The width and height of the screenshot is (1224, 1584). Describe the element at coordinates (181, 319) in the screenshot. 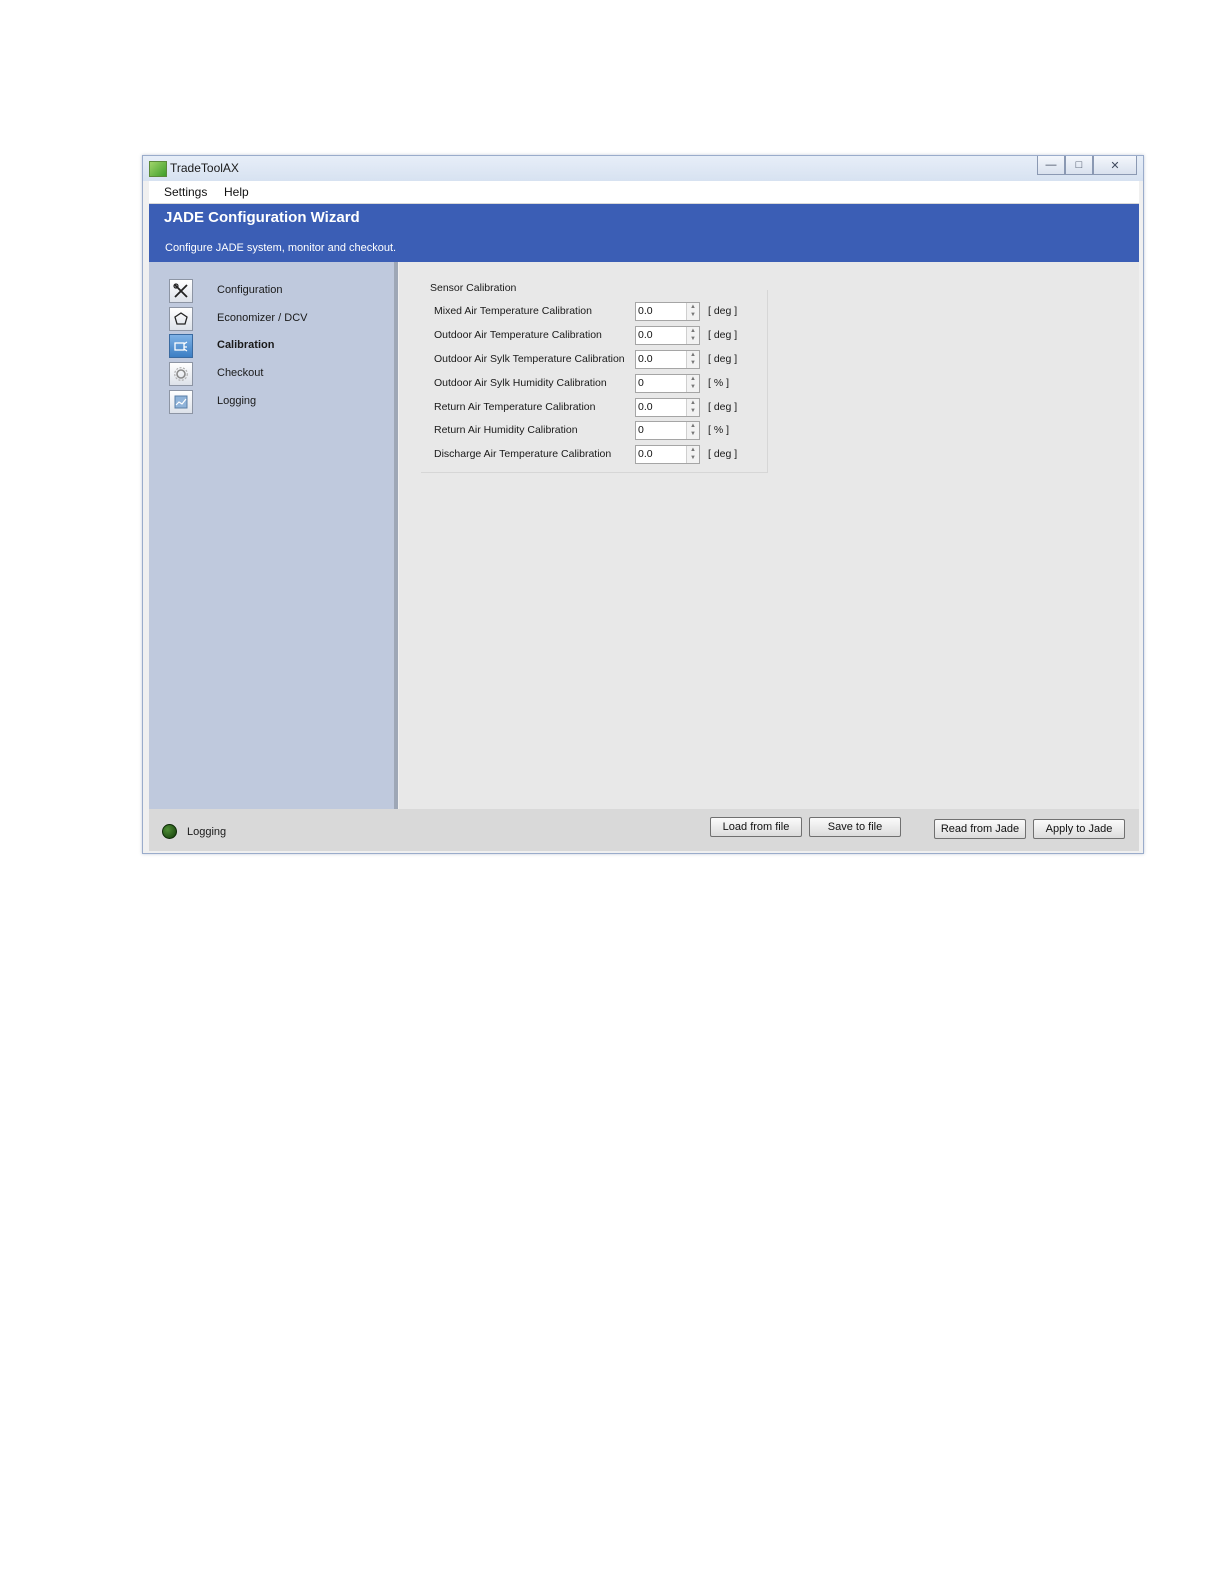

I see `economizer-icon` at that location.